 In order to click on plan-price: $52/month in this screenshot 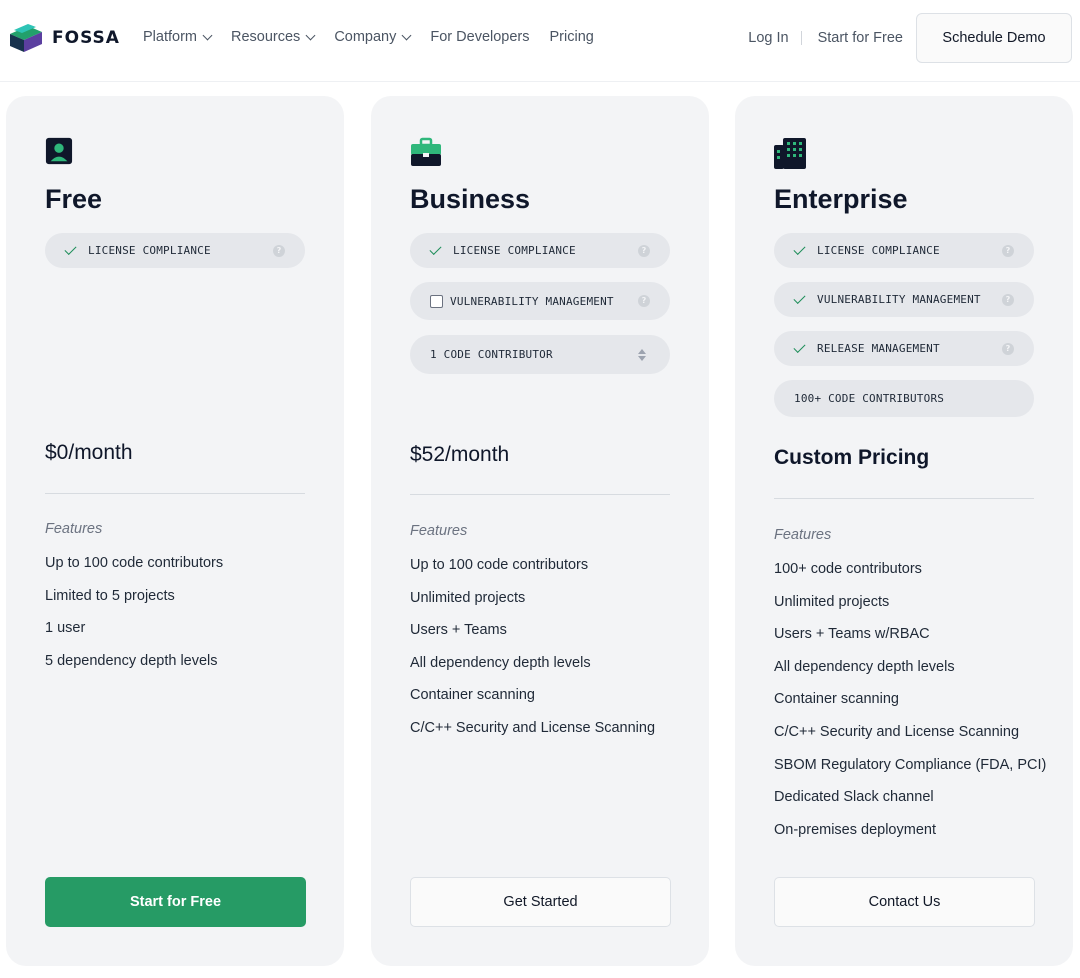, I will do `click(460, 454)`.